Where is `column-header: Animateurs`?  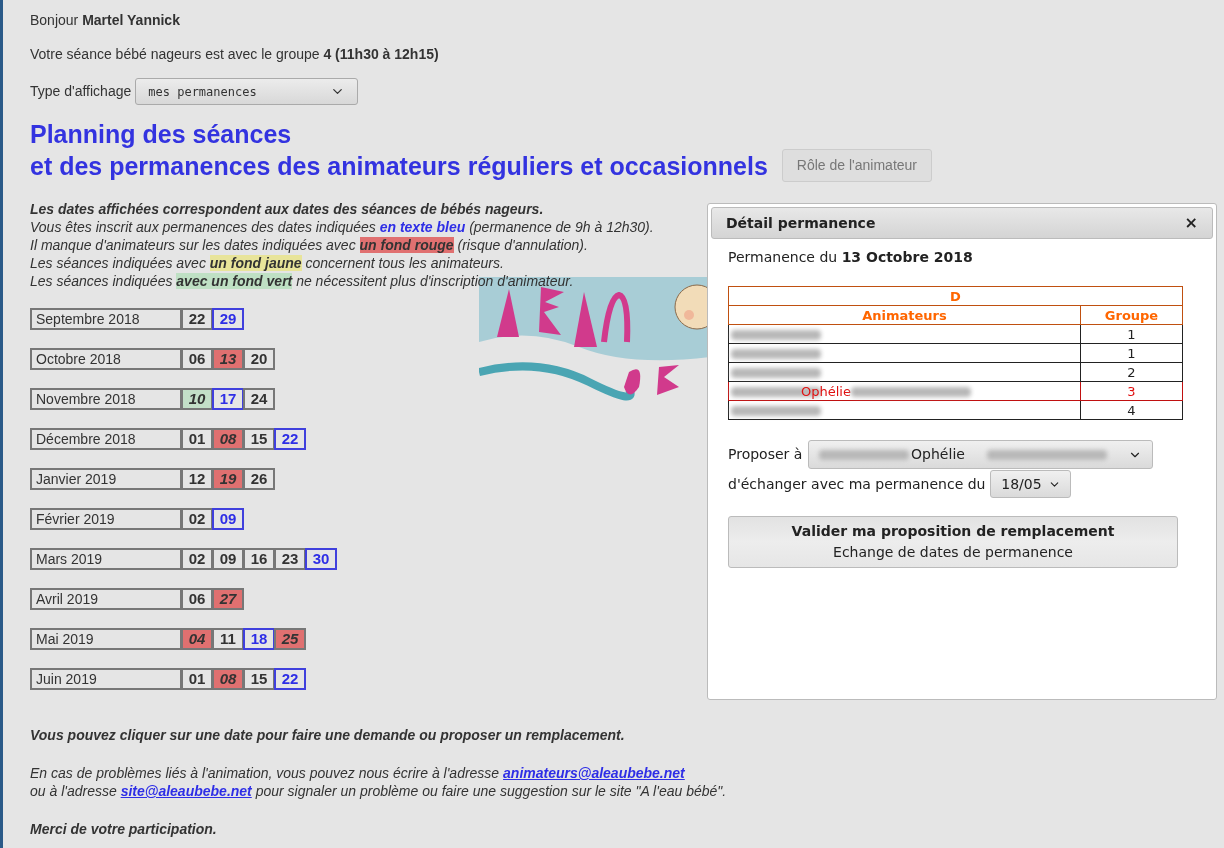 column-header: Animateurs is located at coordinates (904, 315).